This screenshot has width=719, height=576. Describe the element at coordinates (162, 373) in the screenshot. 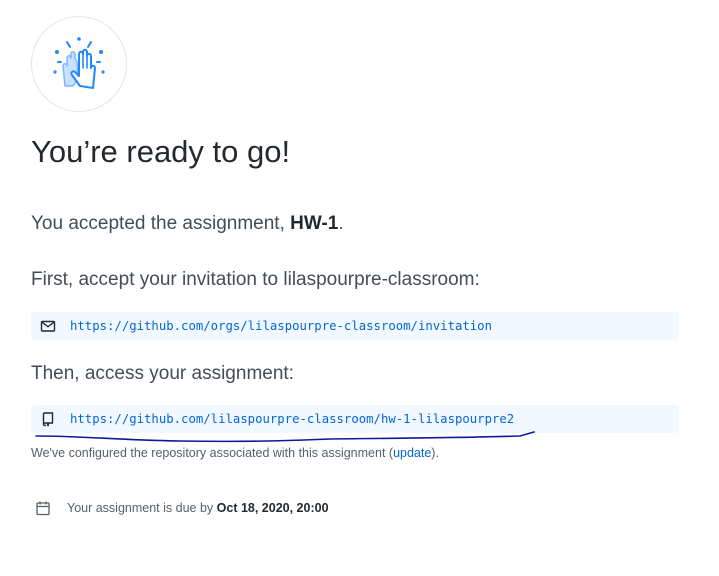

I see `assignment-instruction: Then, access your assignment:` at that location.